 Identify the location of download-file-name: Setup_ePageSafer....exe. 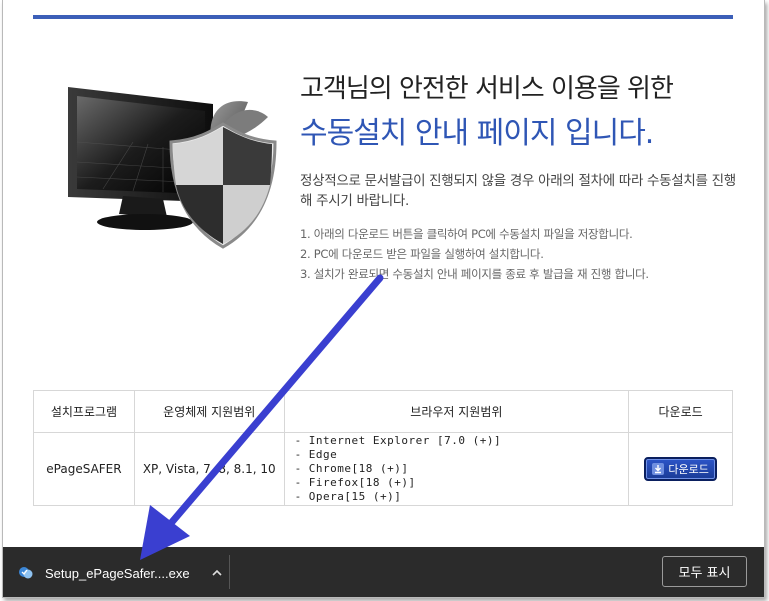
(117, 573).